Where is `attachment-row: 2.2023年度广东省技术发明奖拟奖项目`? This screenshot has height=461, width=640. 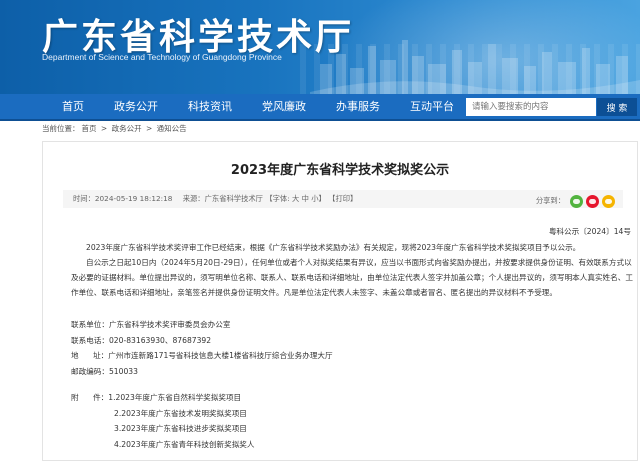
attachment-row: 2.2023年度广东省技术发明奖拟奖项目 is located at coordinates (162, 414).